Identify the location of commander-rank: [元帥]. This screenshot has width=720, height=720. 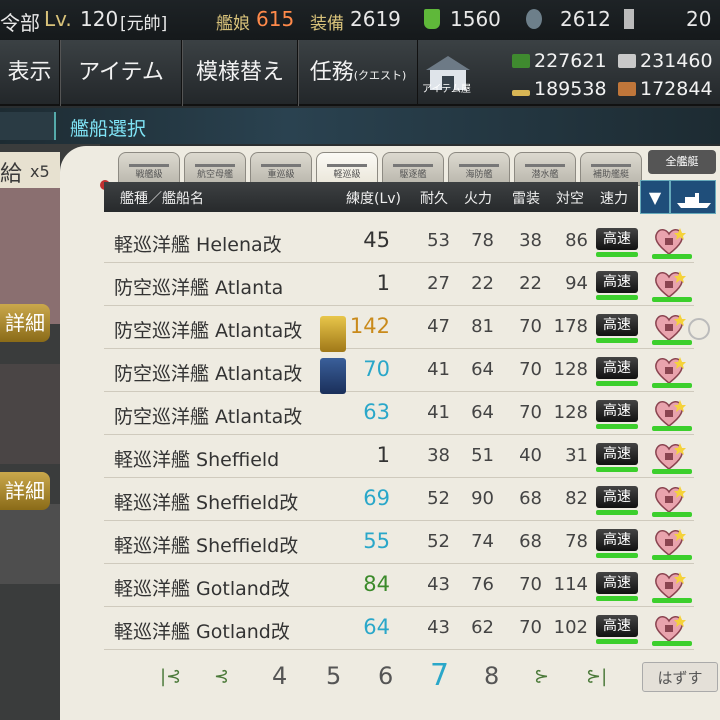
(144, 24).